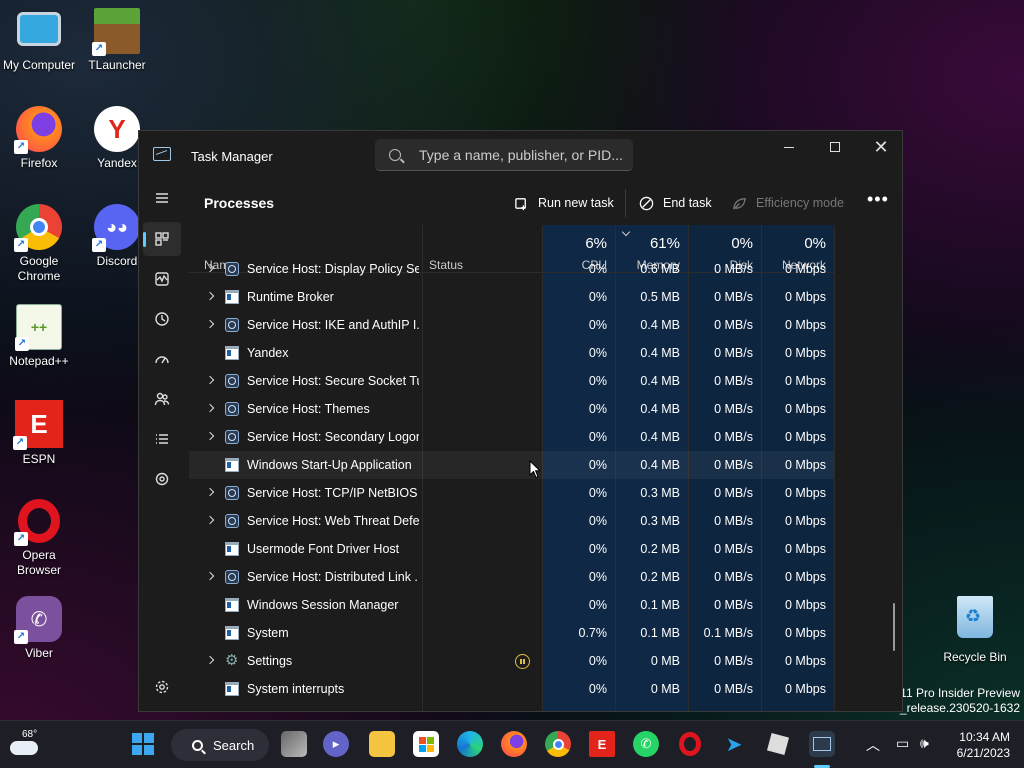  What do you see at coordinates (39, 163) in the screenshot?
I see `desktop-icon-label: Firefox` at bounding box center [39, 163].